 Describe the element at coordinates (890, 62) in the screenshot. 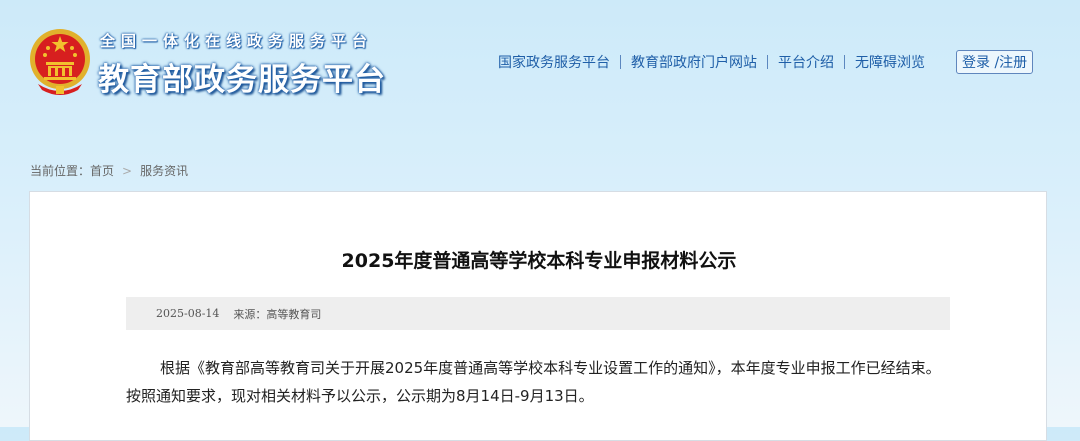

I see `nav-link-accessibility: 无障碍浏览` at that location.